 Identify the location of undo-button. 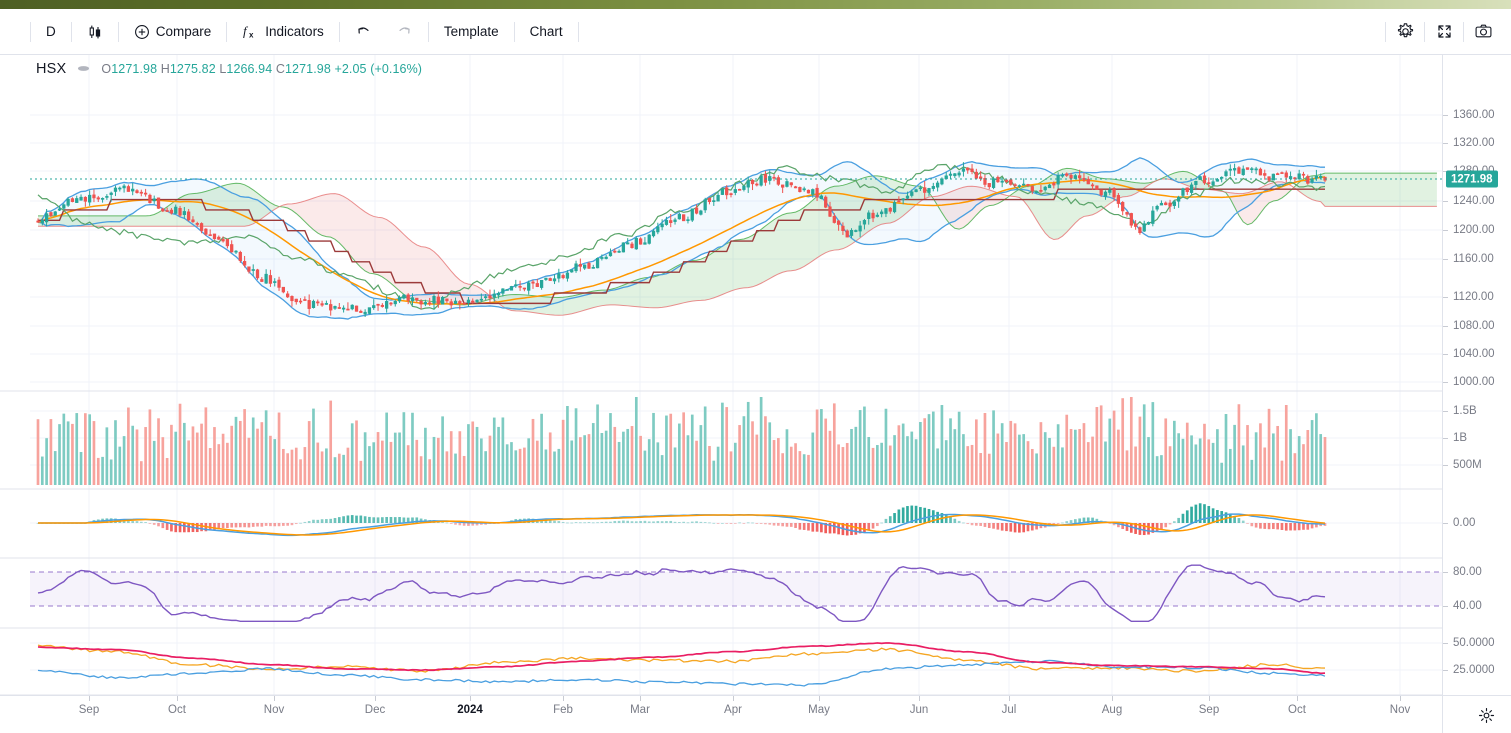
(363, 32).